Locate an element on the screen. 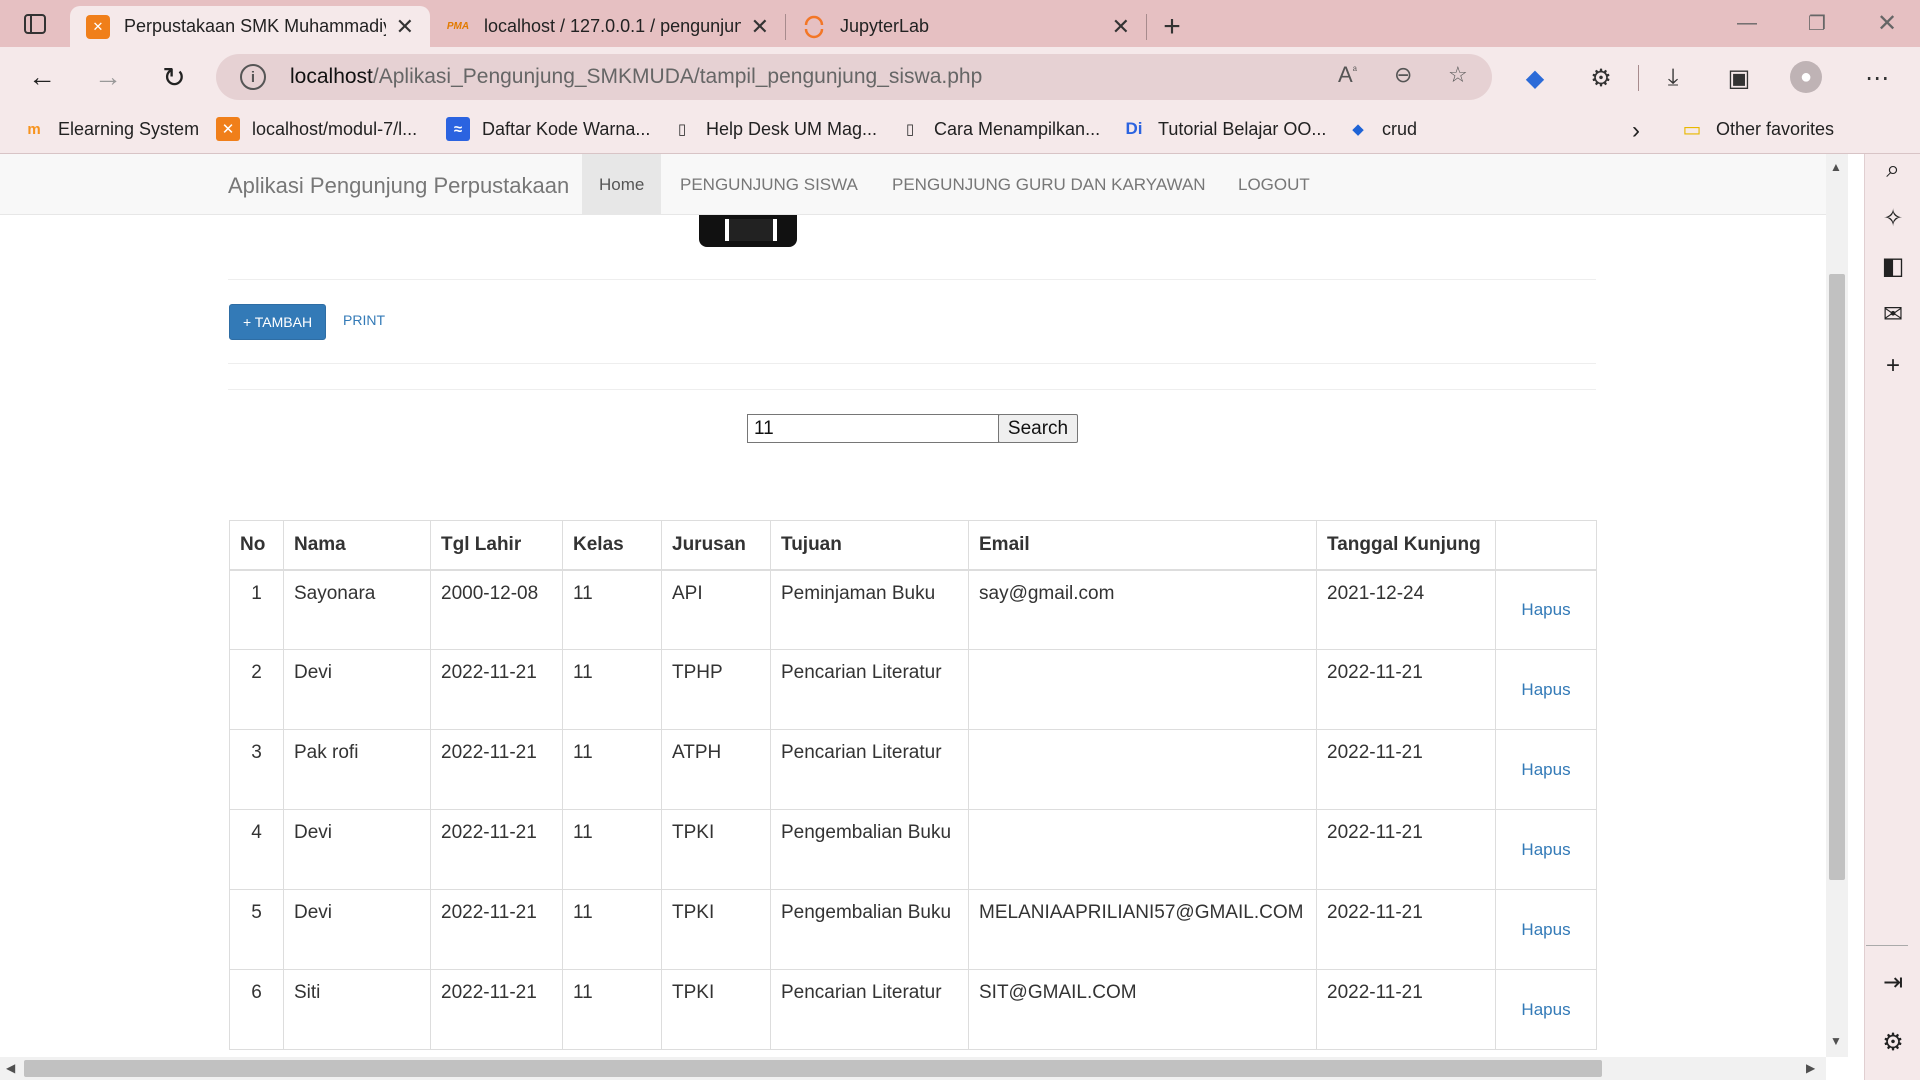  site-info-icon: i is located at coordinates (253, 77).